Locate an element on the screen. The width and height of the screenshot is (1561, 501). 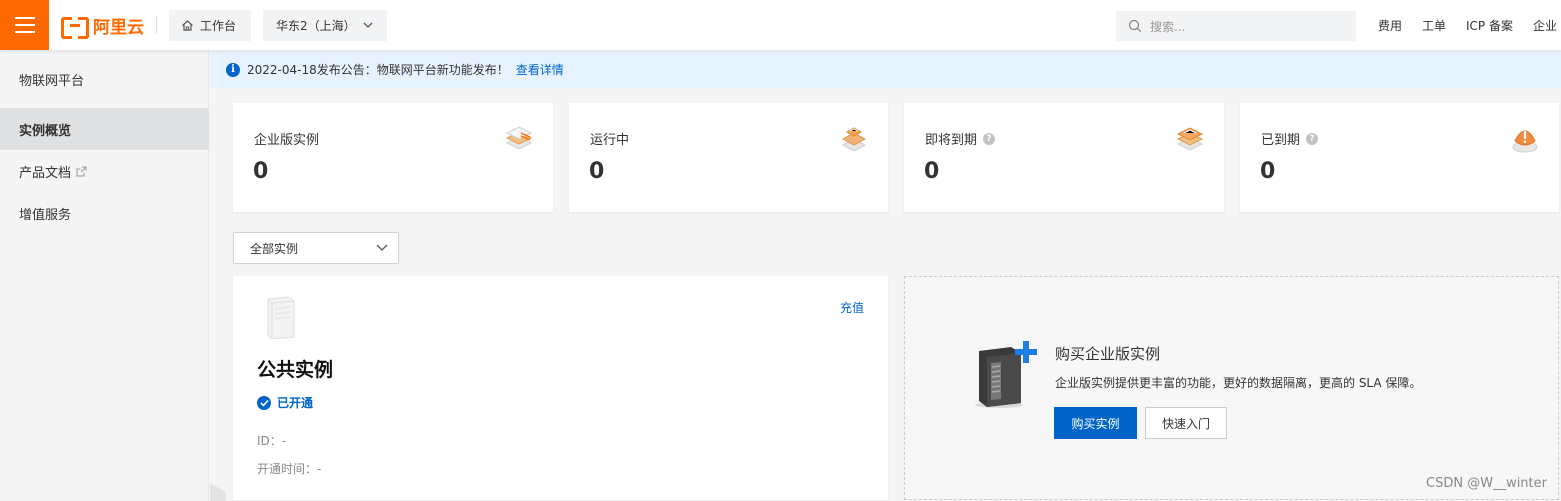
sidebar-collapse-handle is located at coordinates (218, 492).